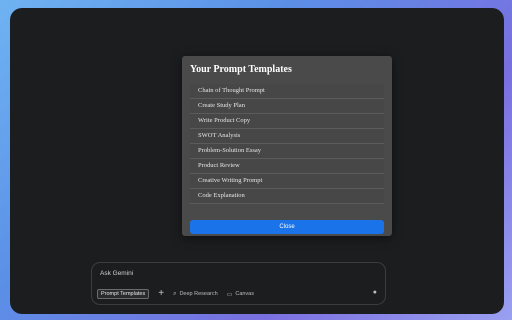  What do you see at coordinates (287, 196) in the screenshot?
I see `template-item: Code Explanation` at bounding box center [287, 196].